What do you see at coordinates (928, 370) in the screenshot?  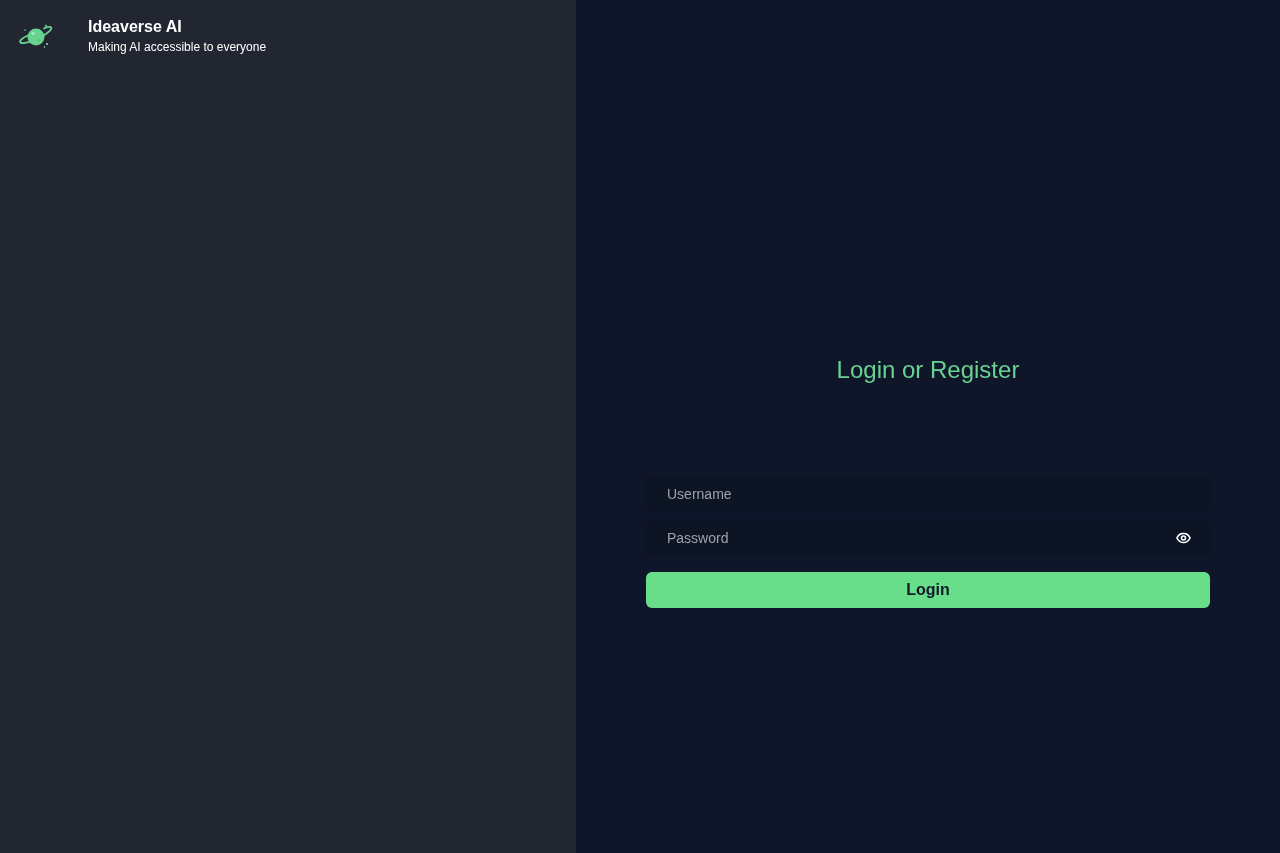 I see `login-heading: Login or Register` at bounding box center [928, 370].